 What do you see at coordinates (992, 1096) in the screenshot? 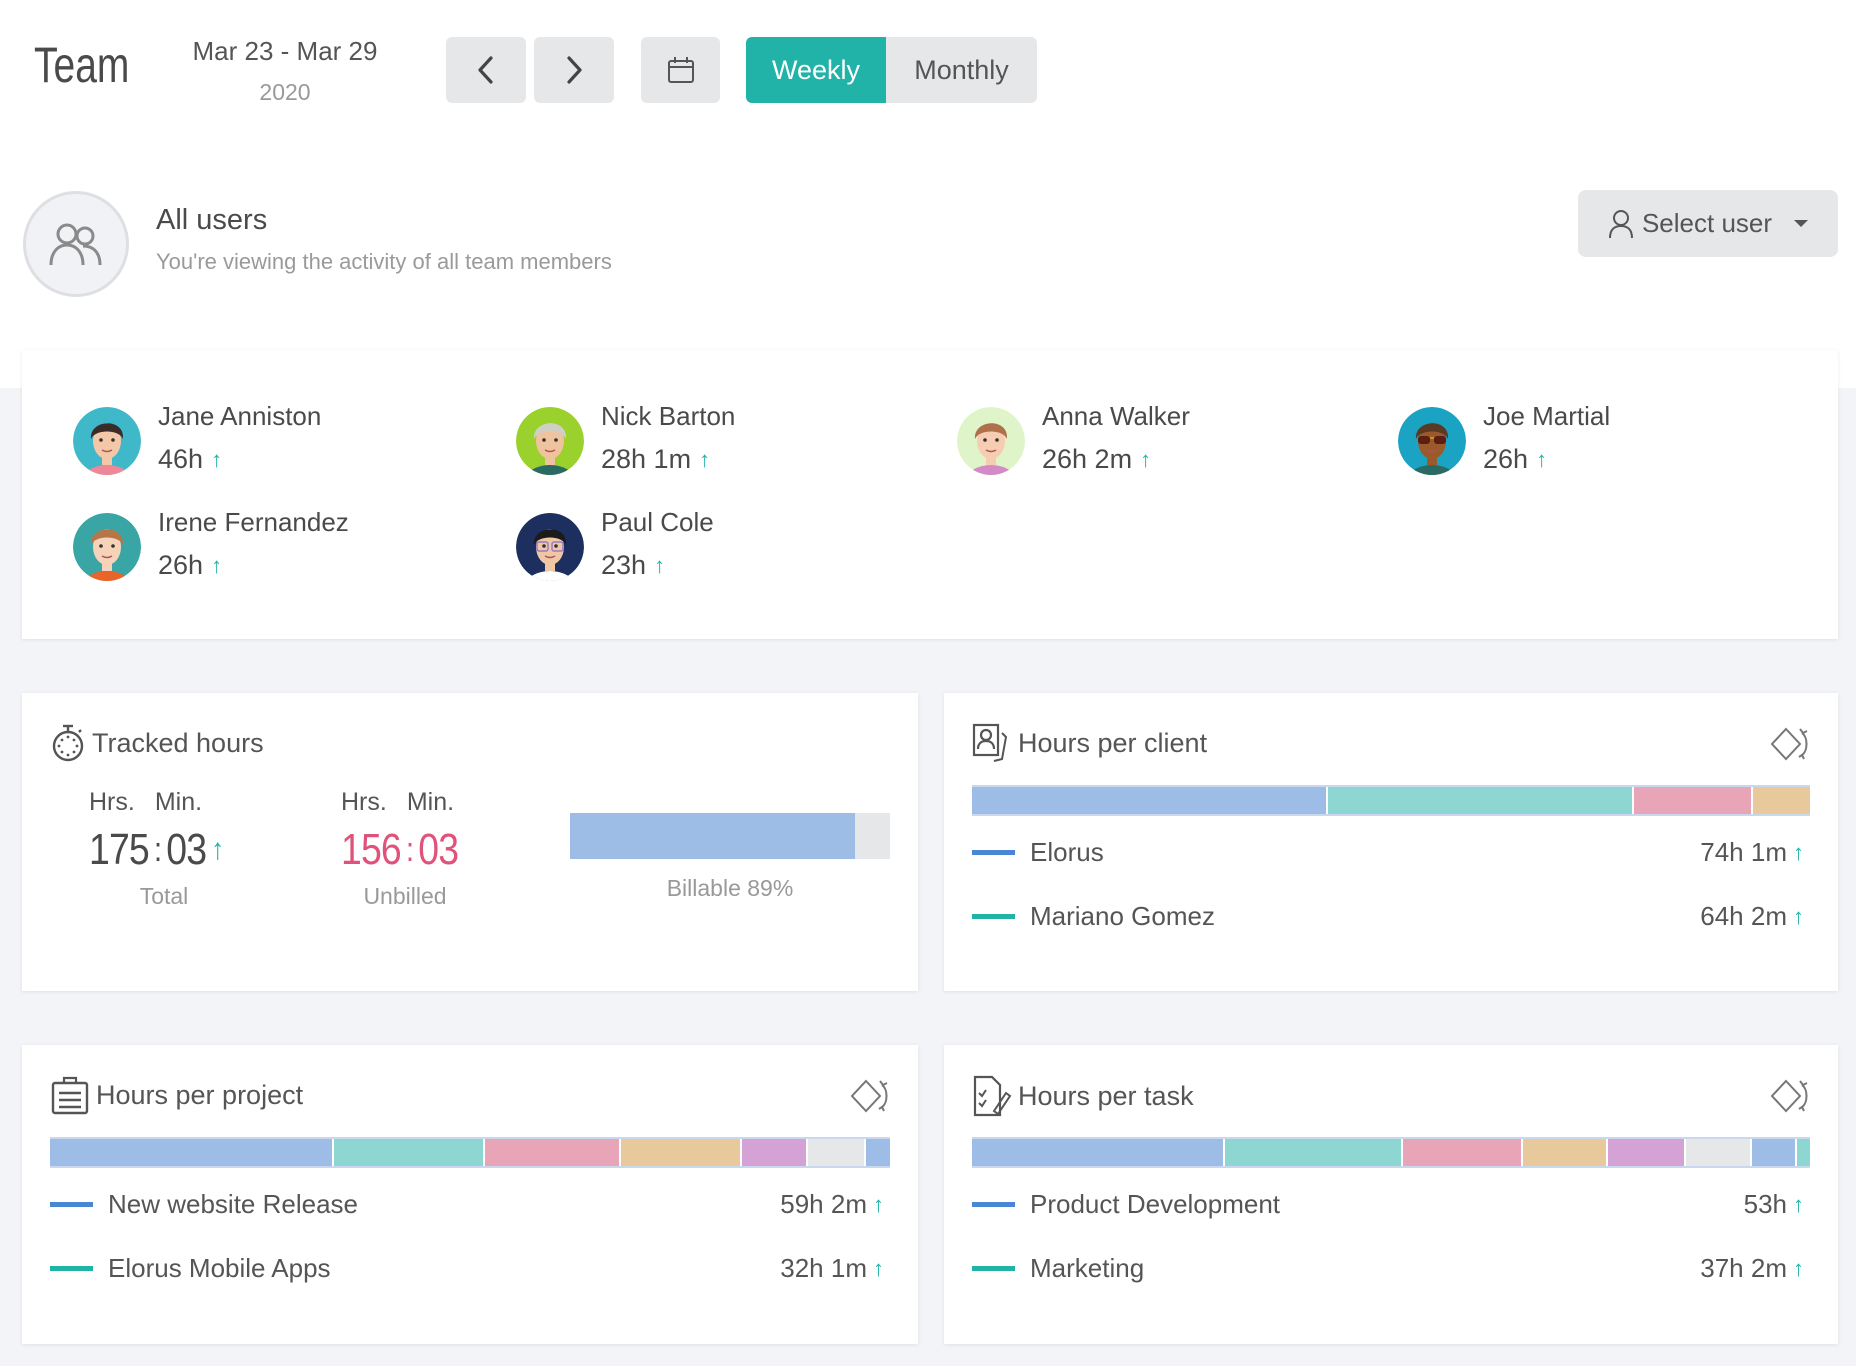
I see `task-checklist-icon` at bounding box center [992, 1096].